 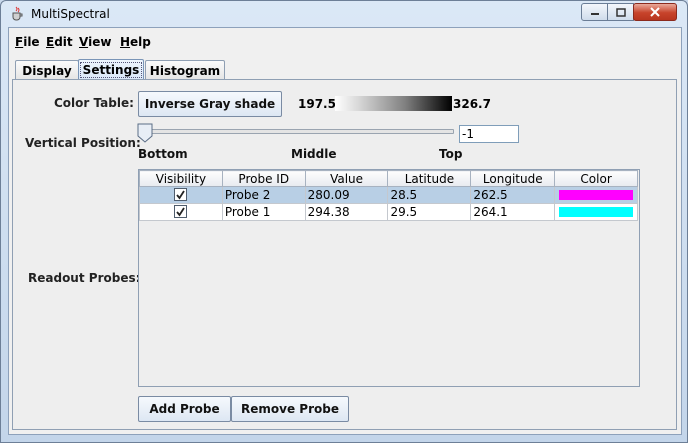 I want to click on value-cell: 280.09, so click(x=346, y=195).